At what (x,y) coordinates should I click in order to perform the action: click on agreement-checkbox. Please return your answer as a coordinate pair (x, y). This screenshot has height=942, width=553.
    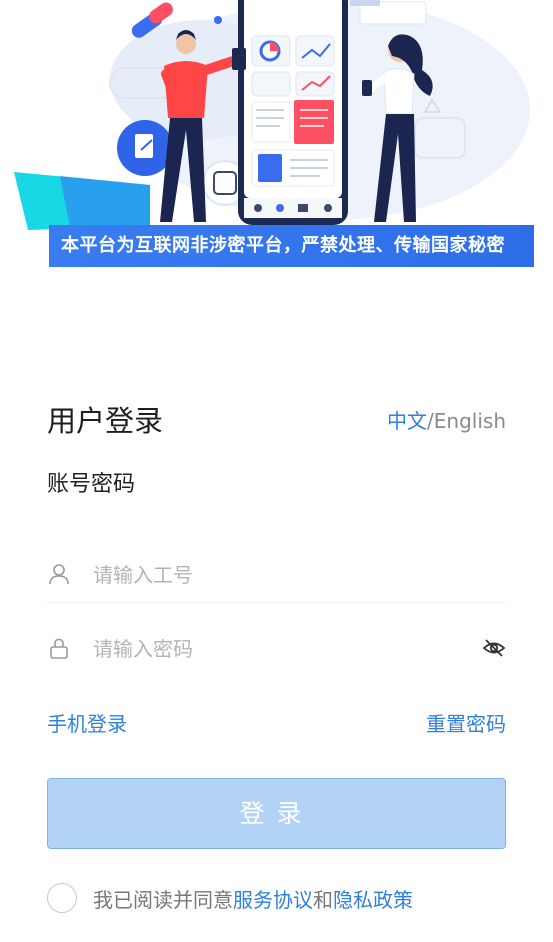
    Looking at the image, I should click on (62, 898).